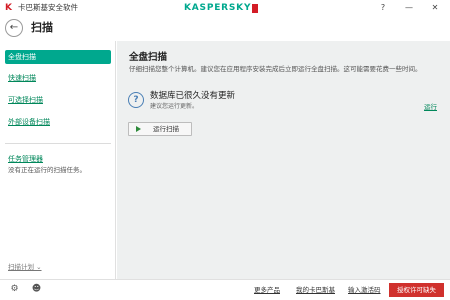 This screenshot has height=300, width=450. I want to click on license-missing-button: 授权许可缺失, so click(416, 290).